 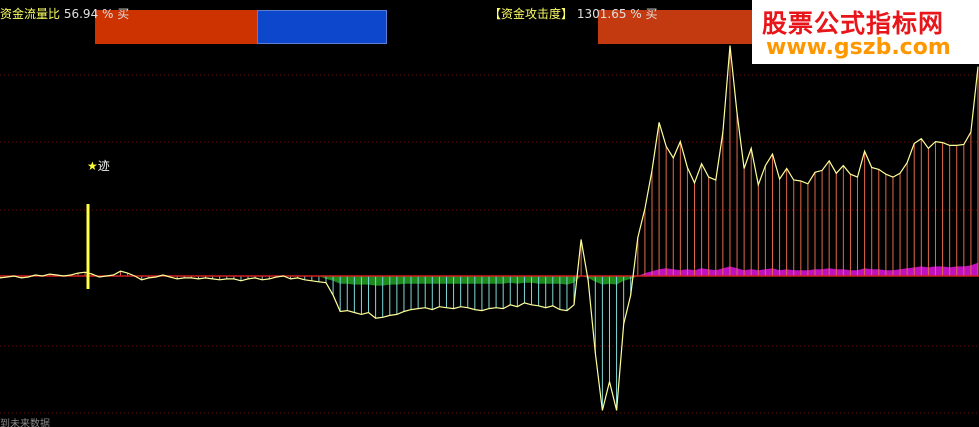 I want to click on capital-attack-readout: 【资金攻击度】 1301.65 % 买, so click(x=573, y=14).